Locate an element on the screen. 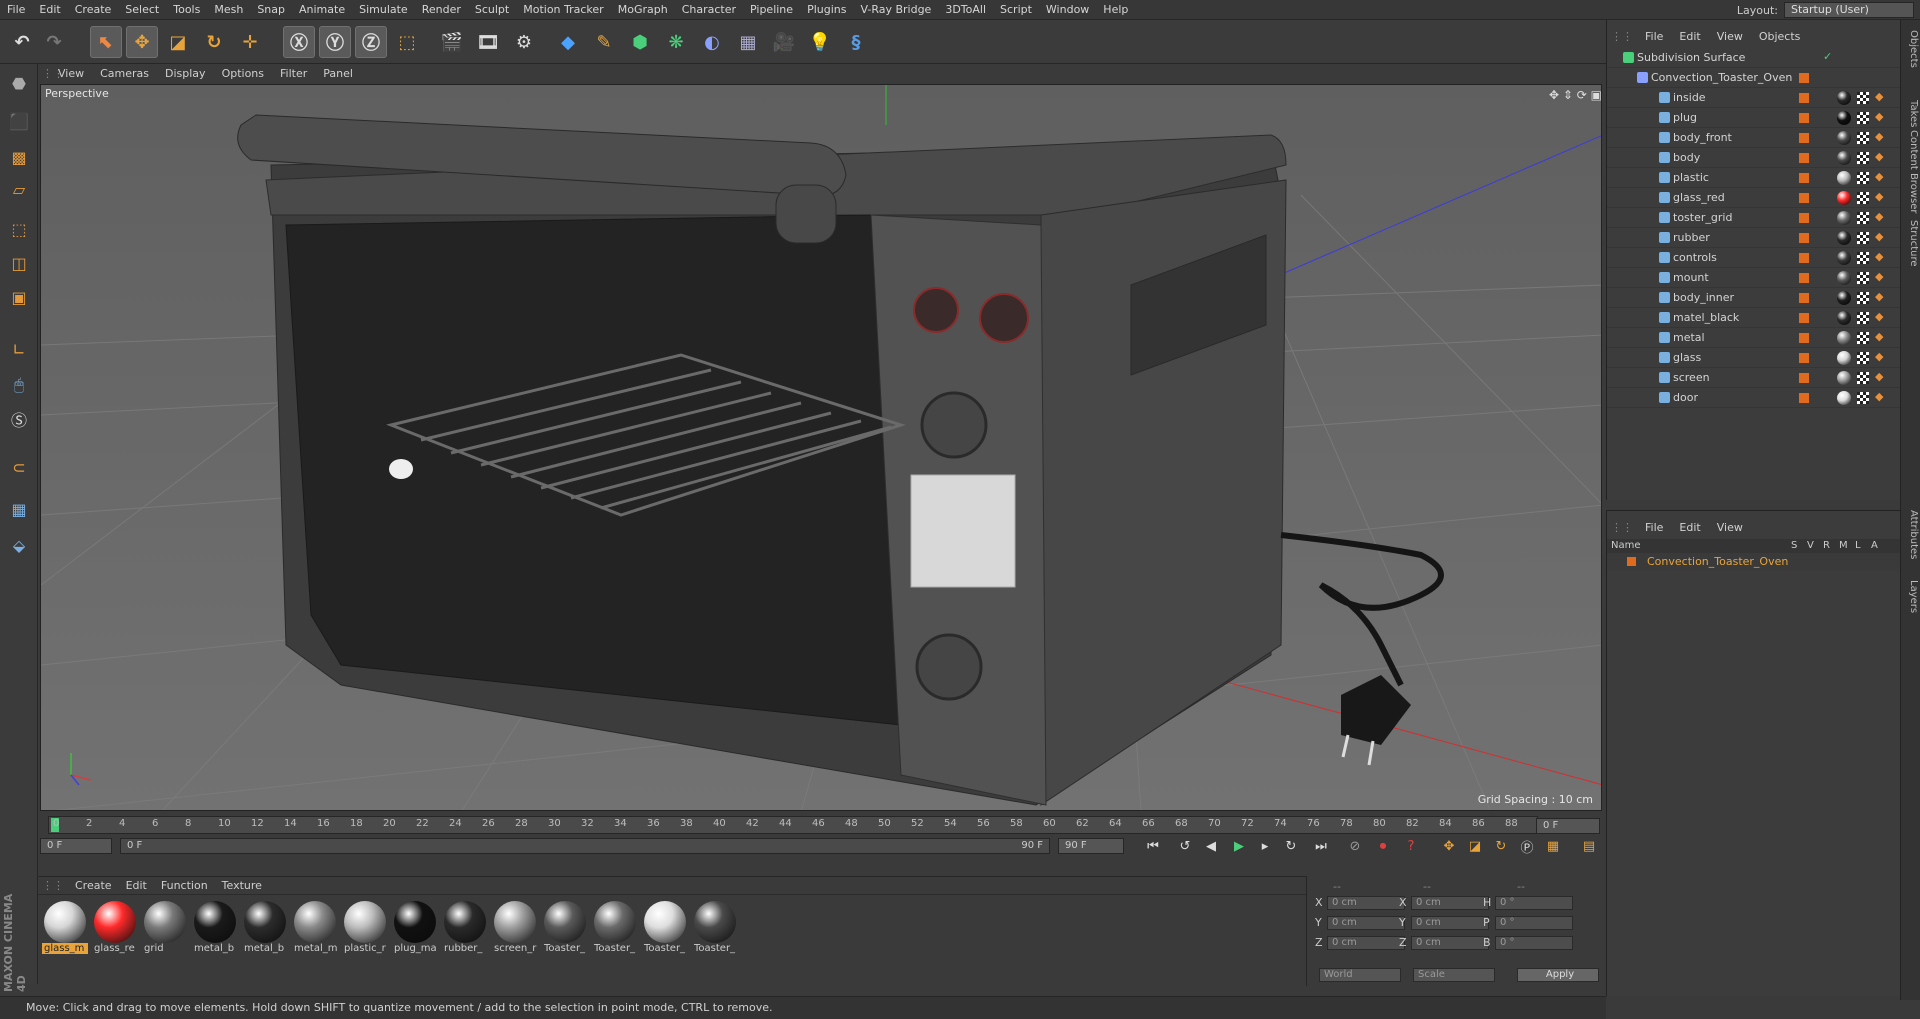  viewport-menu-view: View is located at coordinates (71, 73).